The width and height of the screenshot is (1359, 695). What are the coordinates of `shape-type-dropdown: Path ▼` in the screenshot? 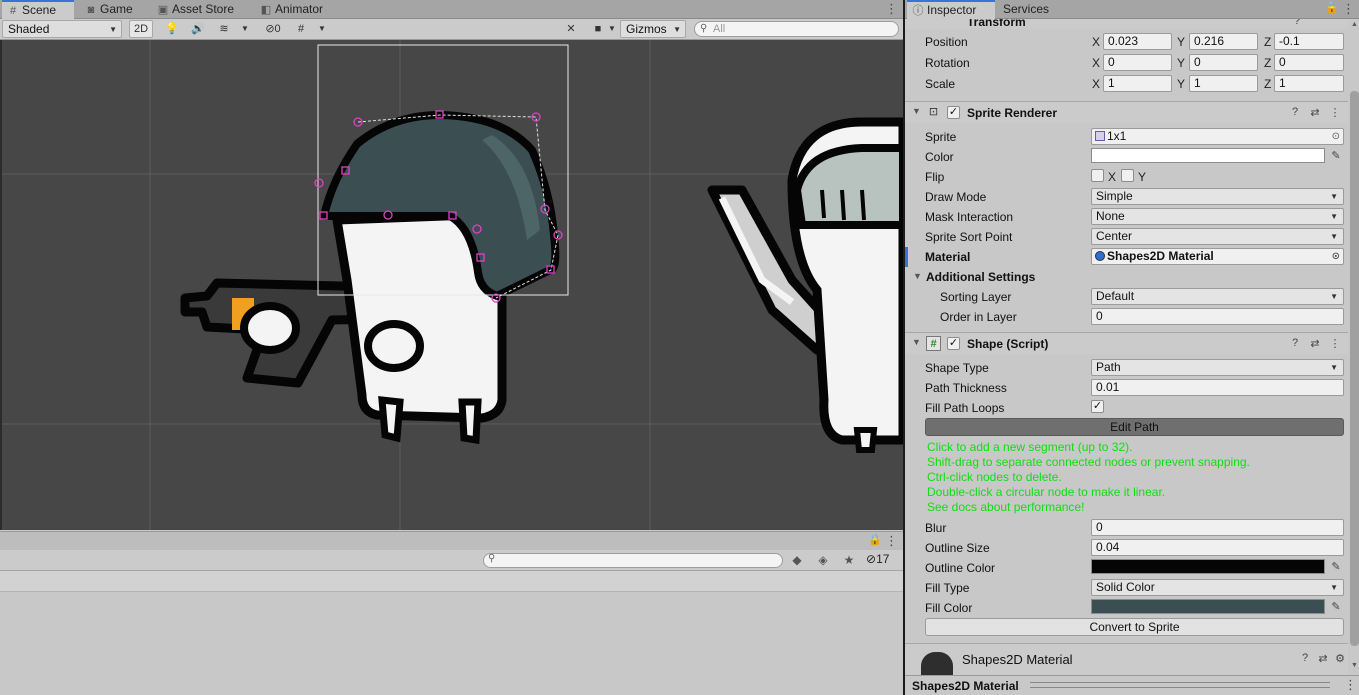 It's located at (1217, 367).